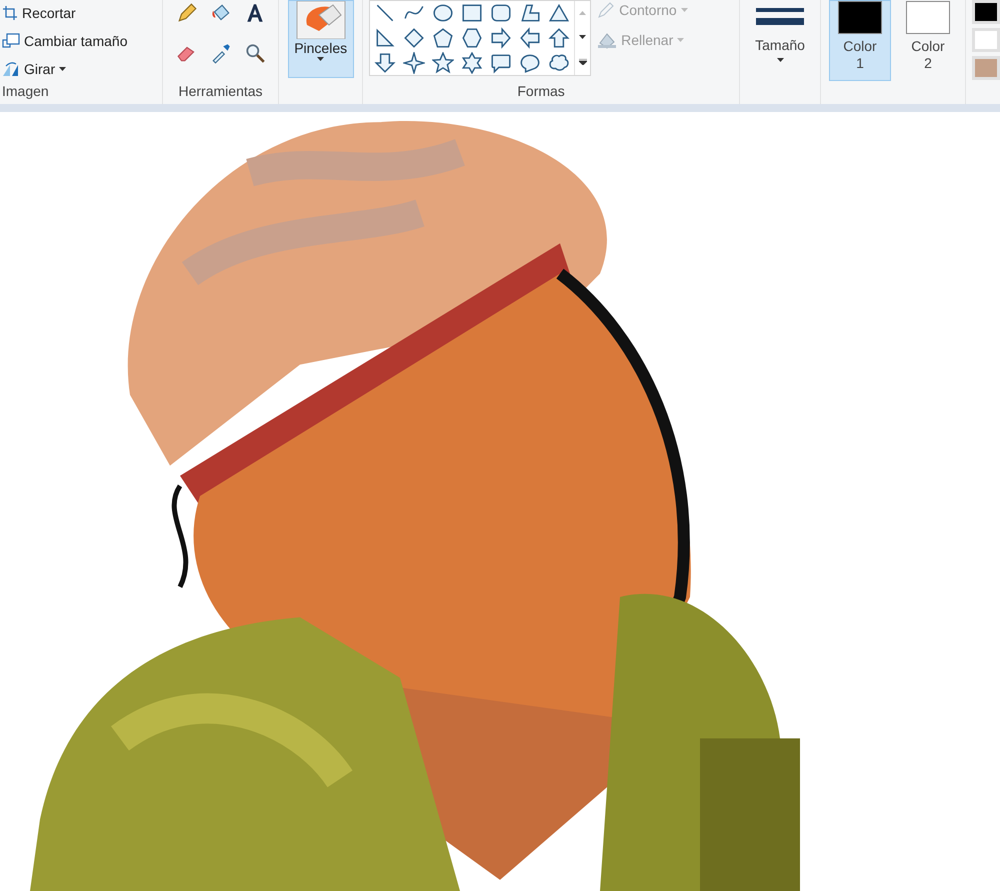  What do you see at coordinates (472, 63) in the screenshot?
I see `six-point-star-icon` at bounding box center [472, 63].